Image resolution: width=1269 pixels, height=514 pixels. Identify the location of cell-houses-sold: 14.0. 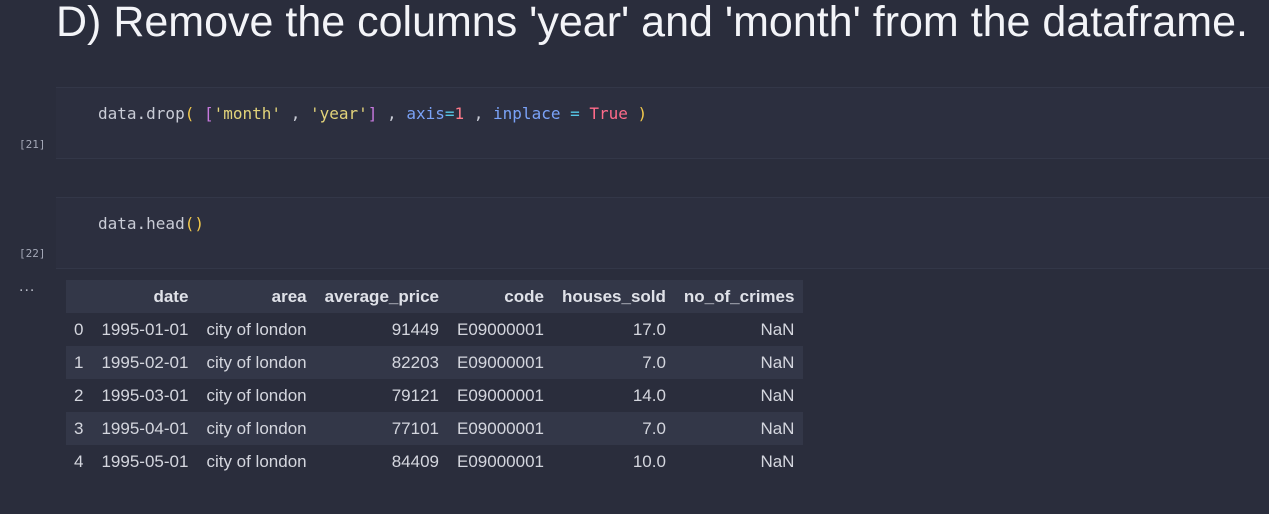
(613, 395).